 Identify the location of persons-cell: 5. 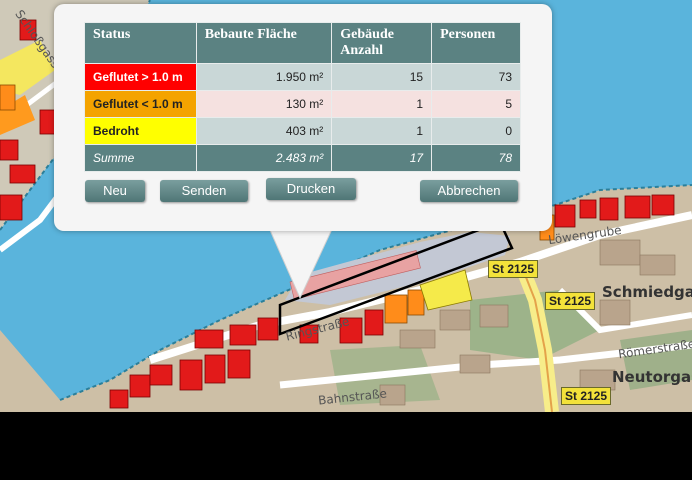
(476, 104).